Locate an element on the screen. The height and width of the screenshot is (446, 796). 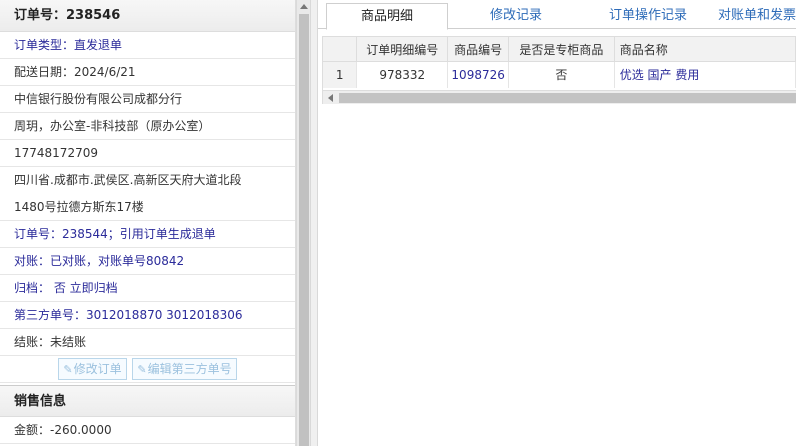
table-row: 1 978332 1098726 否 优选 国产 费用 is located at coordinates (559, 74).